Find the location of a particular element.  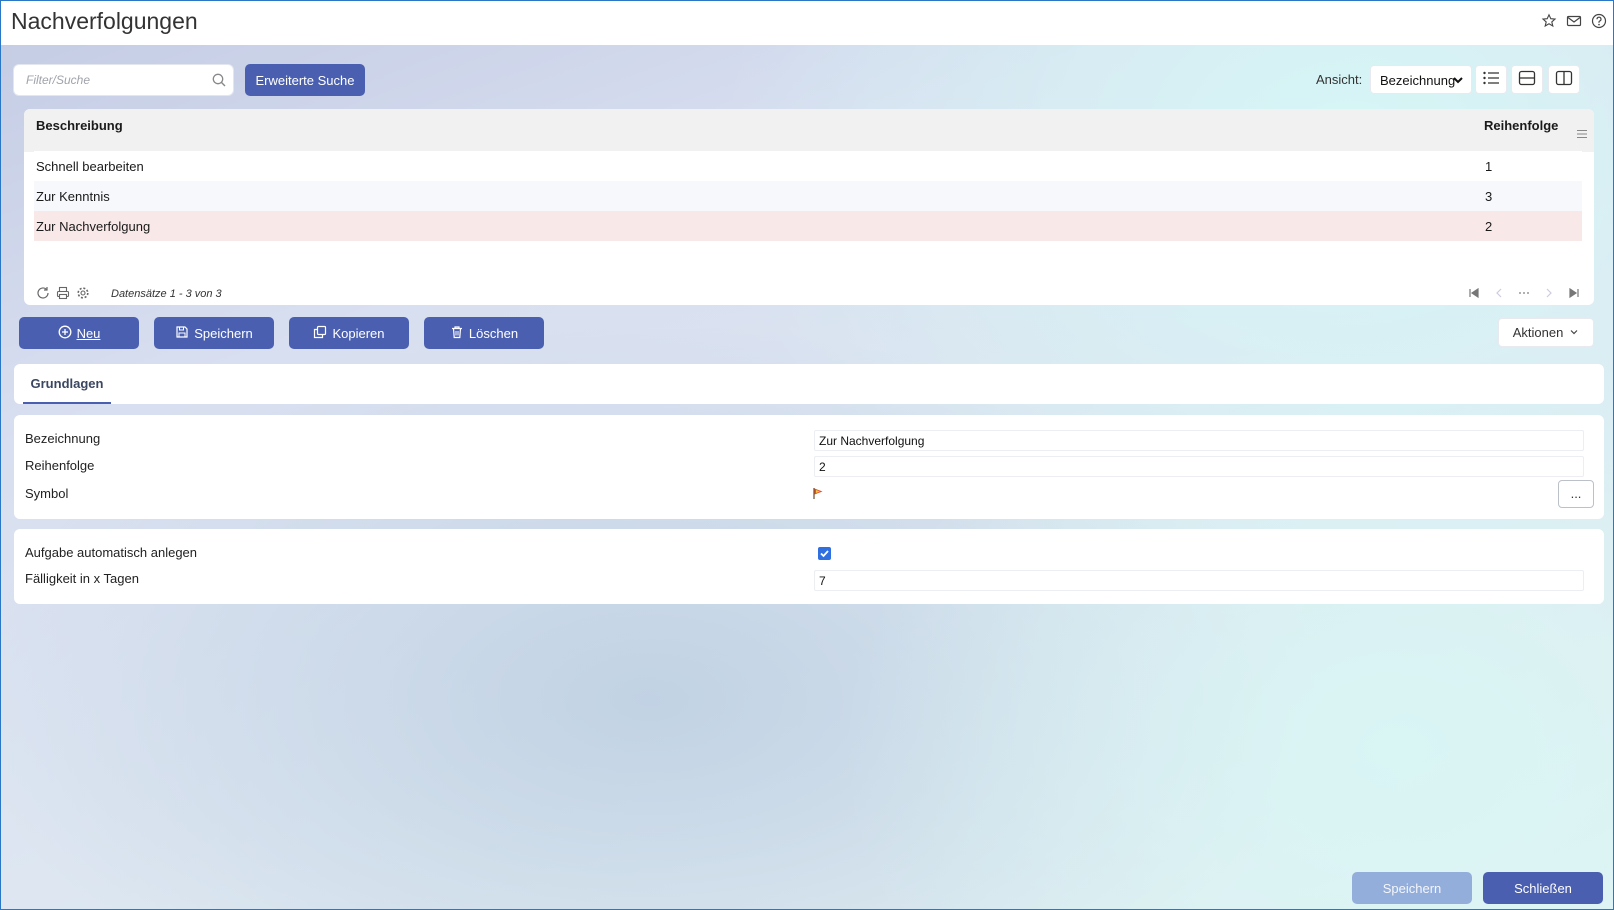

actions-dropdown-label: Aktionen is located at coordinates (1538, 332).